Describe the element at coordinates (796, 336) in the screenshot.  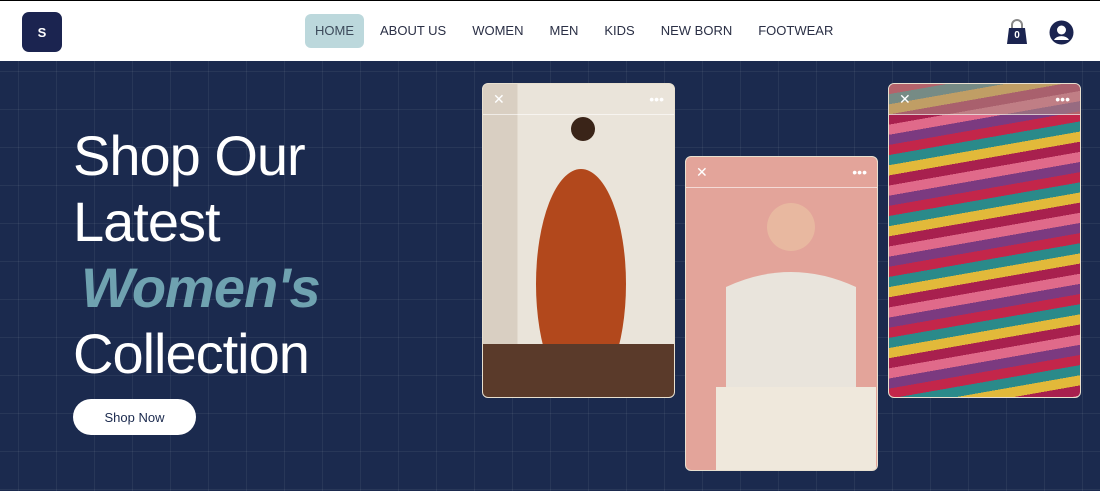
I see `shirt-photo` at that location.